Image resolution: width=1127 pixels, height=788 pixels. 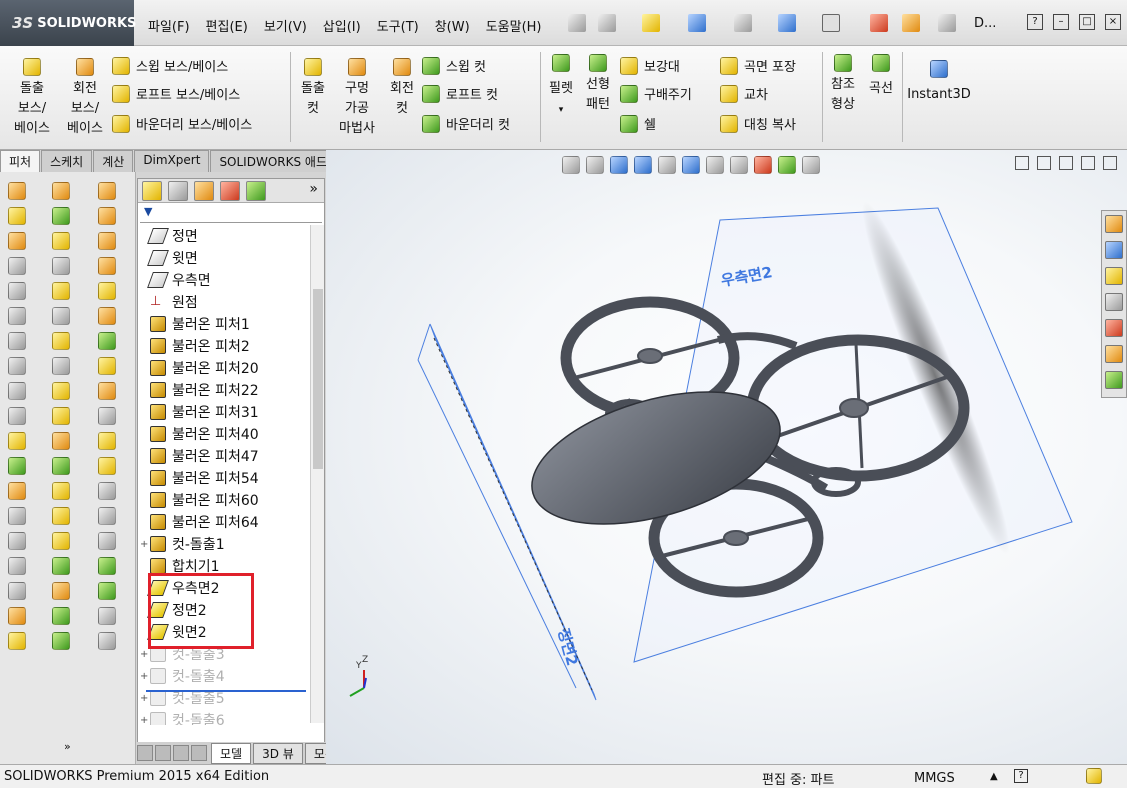 I want to click on menu-help: 도움말(H), so click(x=514, y=25).